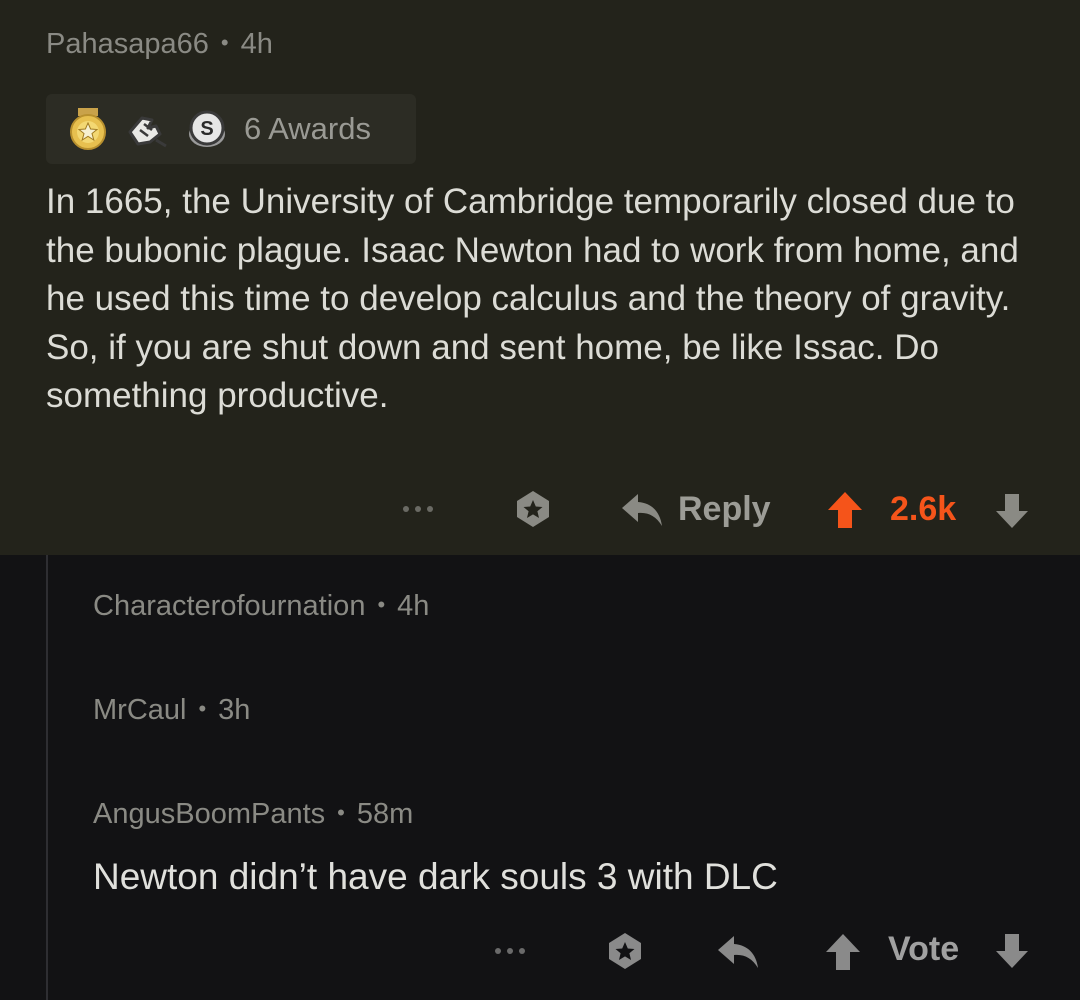 Image resolution: width=1080 pixels, height=1000 pixels. What do you see at coordinates (435, 876) in the screenshot?
I see `reply-body: Newton didn’t have dark souls 3 with DLC` at bounding box center [435, 876].